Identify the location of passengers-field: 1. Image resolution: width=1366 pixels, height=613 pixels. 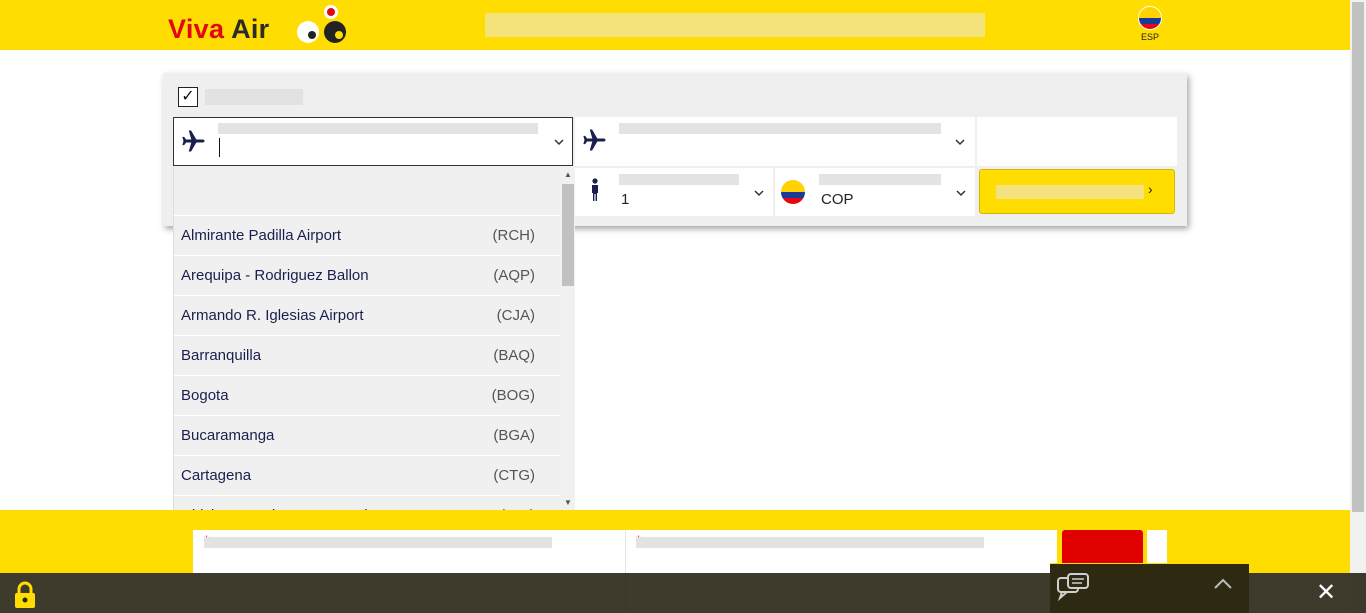
(674, 192).